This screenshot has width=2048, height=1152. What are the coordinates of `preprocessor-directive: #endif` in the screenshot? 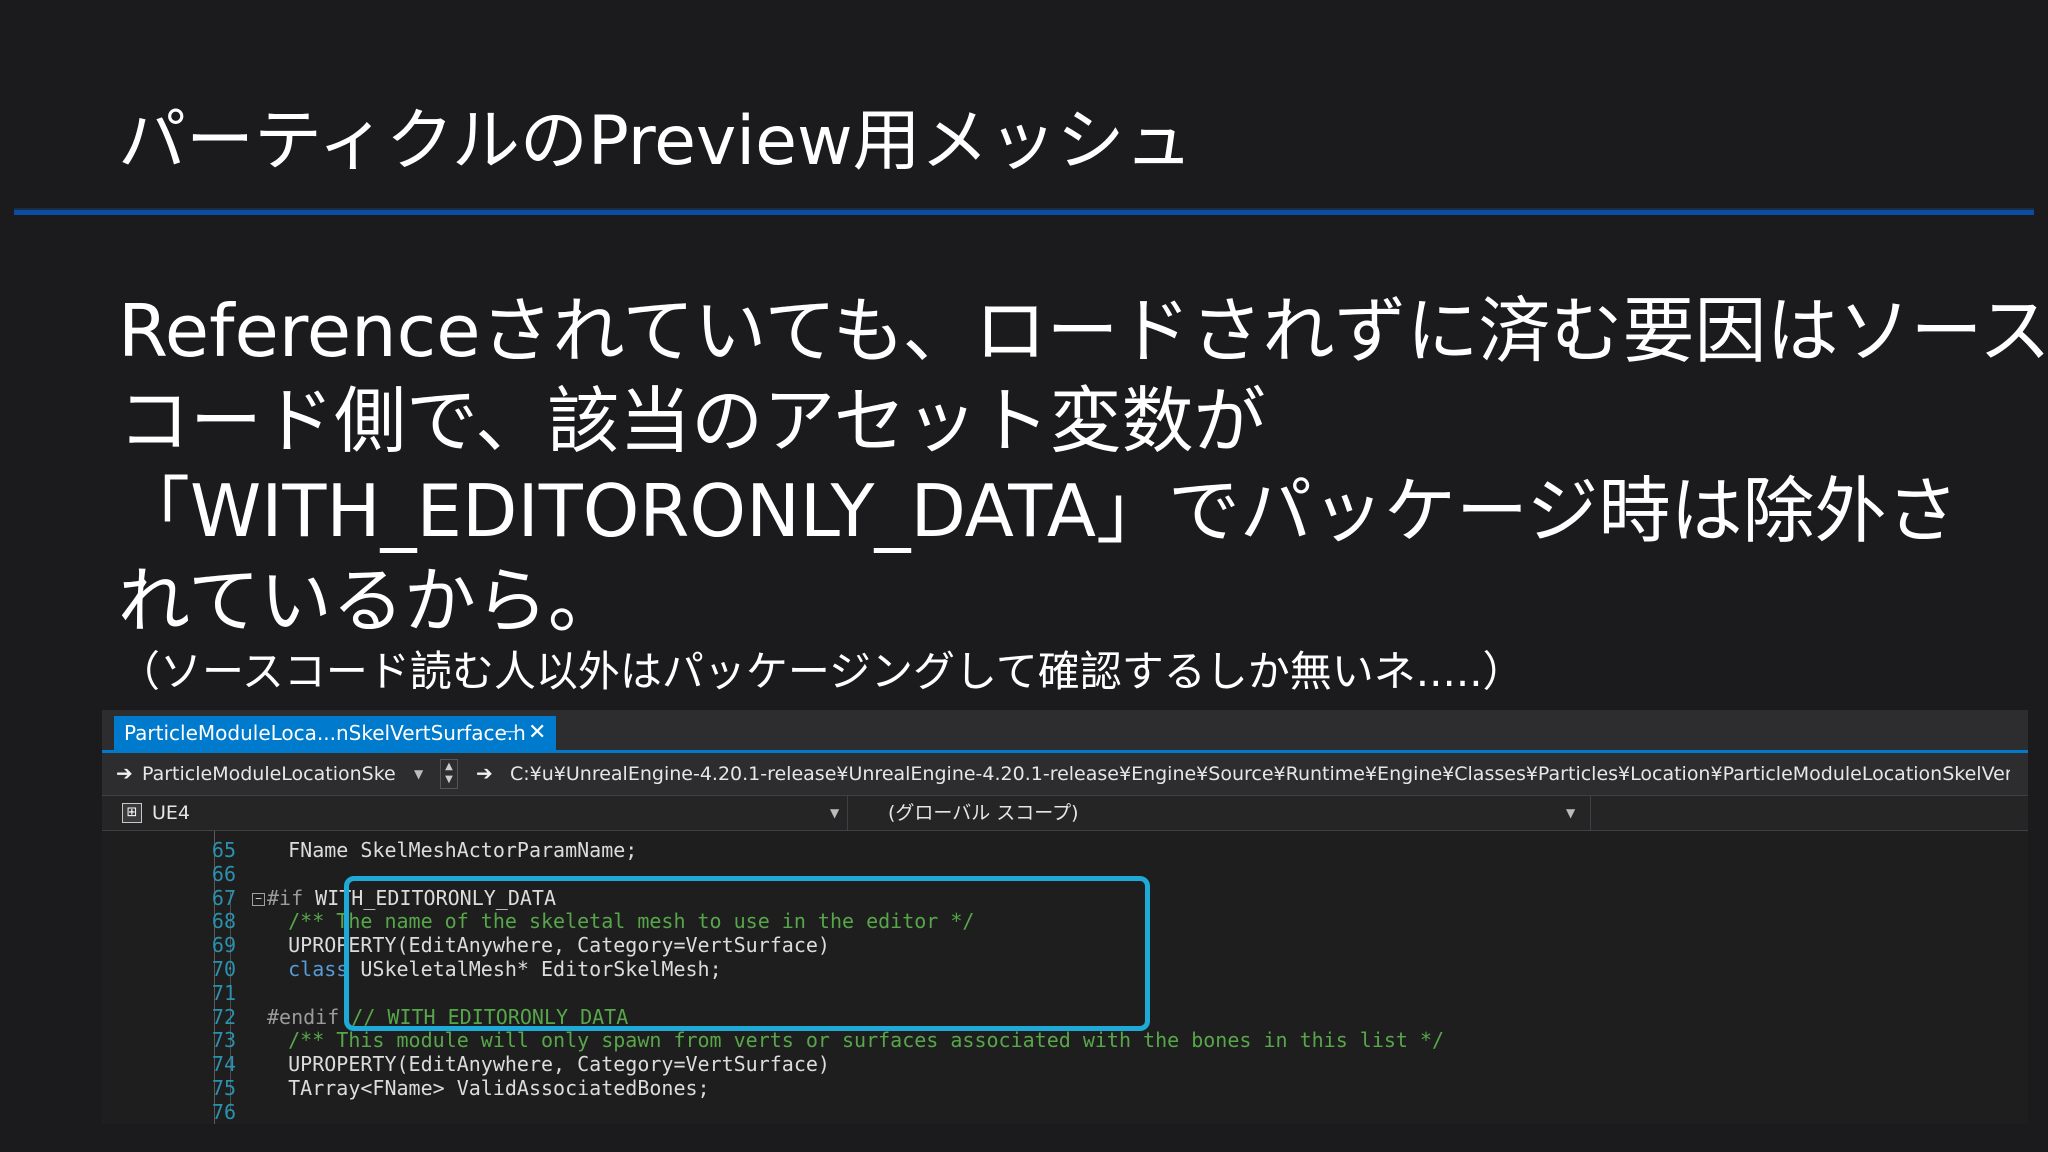 It's located at (303, 1016).